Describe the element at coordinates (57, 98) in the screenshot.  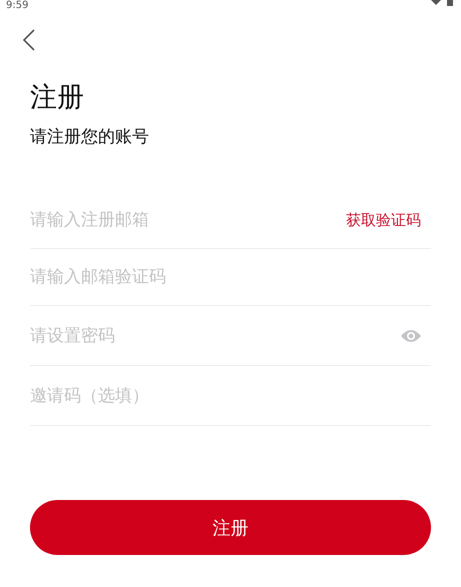
I see `page-title: 注册` at that location.